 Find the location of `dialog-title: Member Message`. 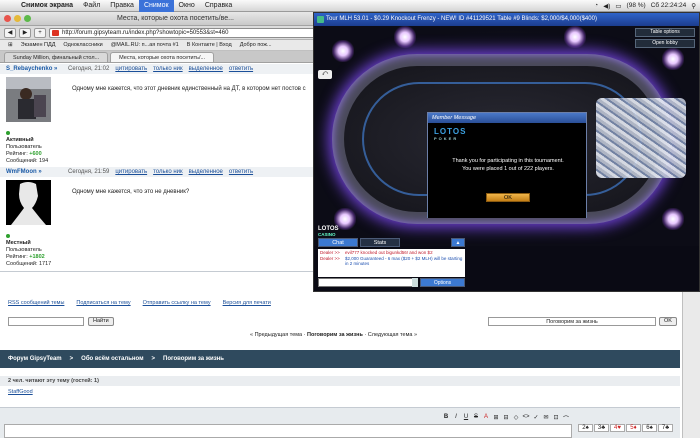

dialog-title: Member Message is located at coordinates (507, 118).